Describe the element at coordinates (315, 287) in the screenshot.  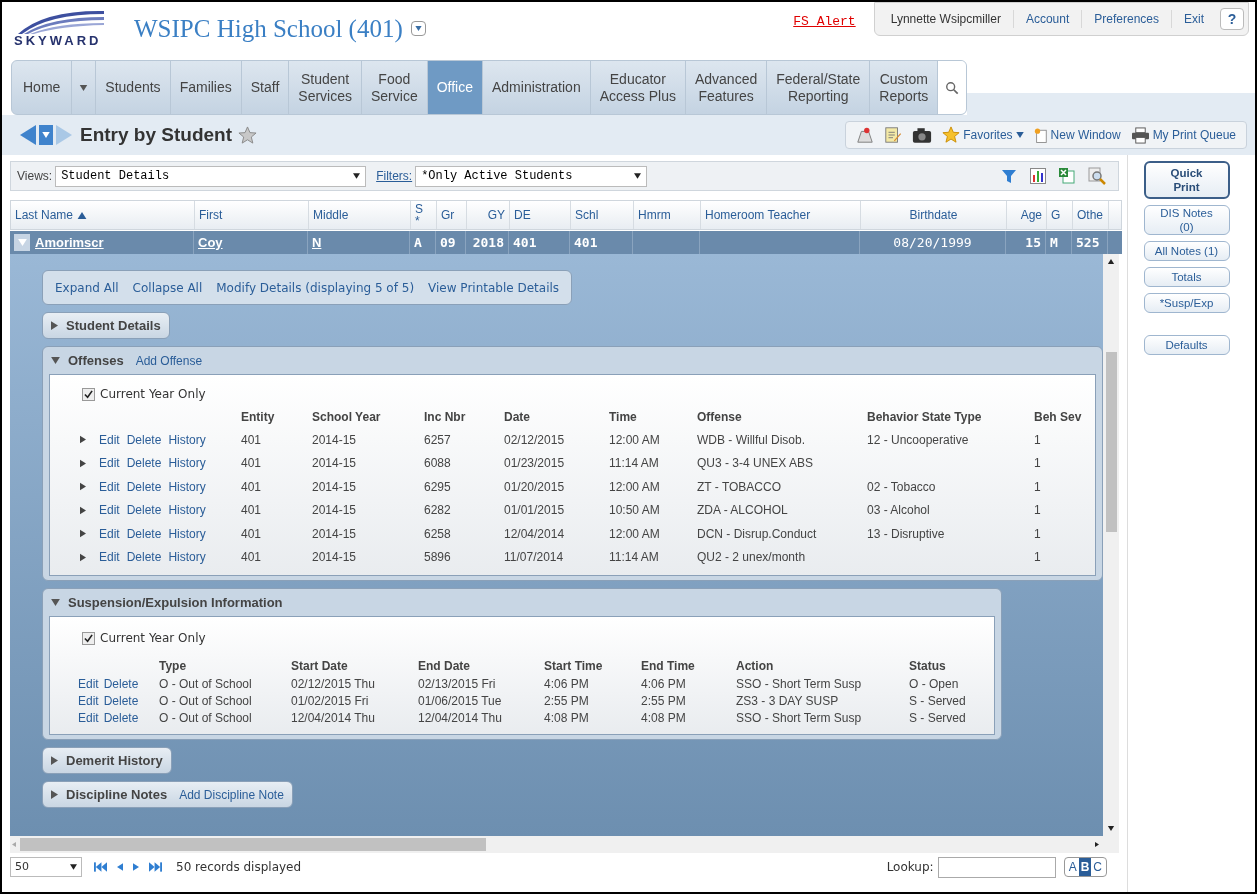
I see `detail-link: Modify Details (displaying 5 of 5)` at that location.